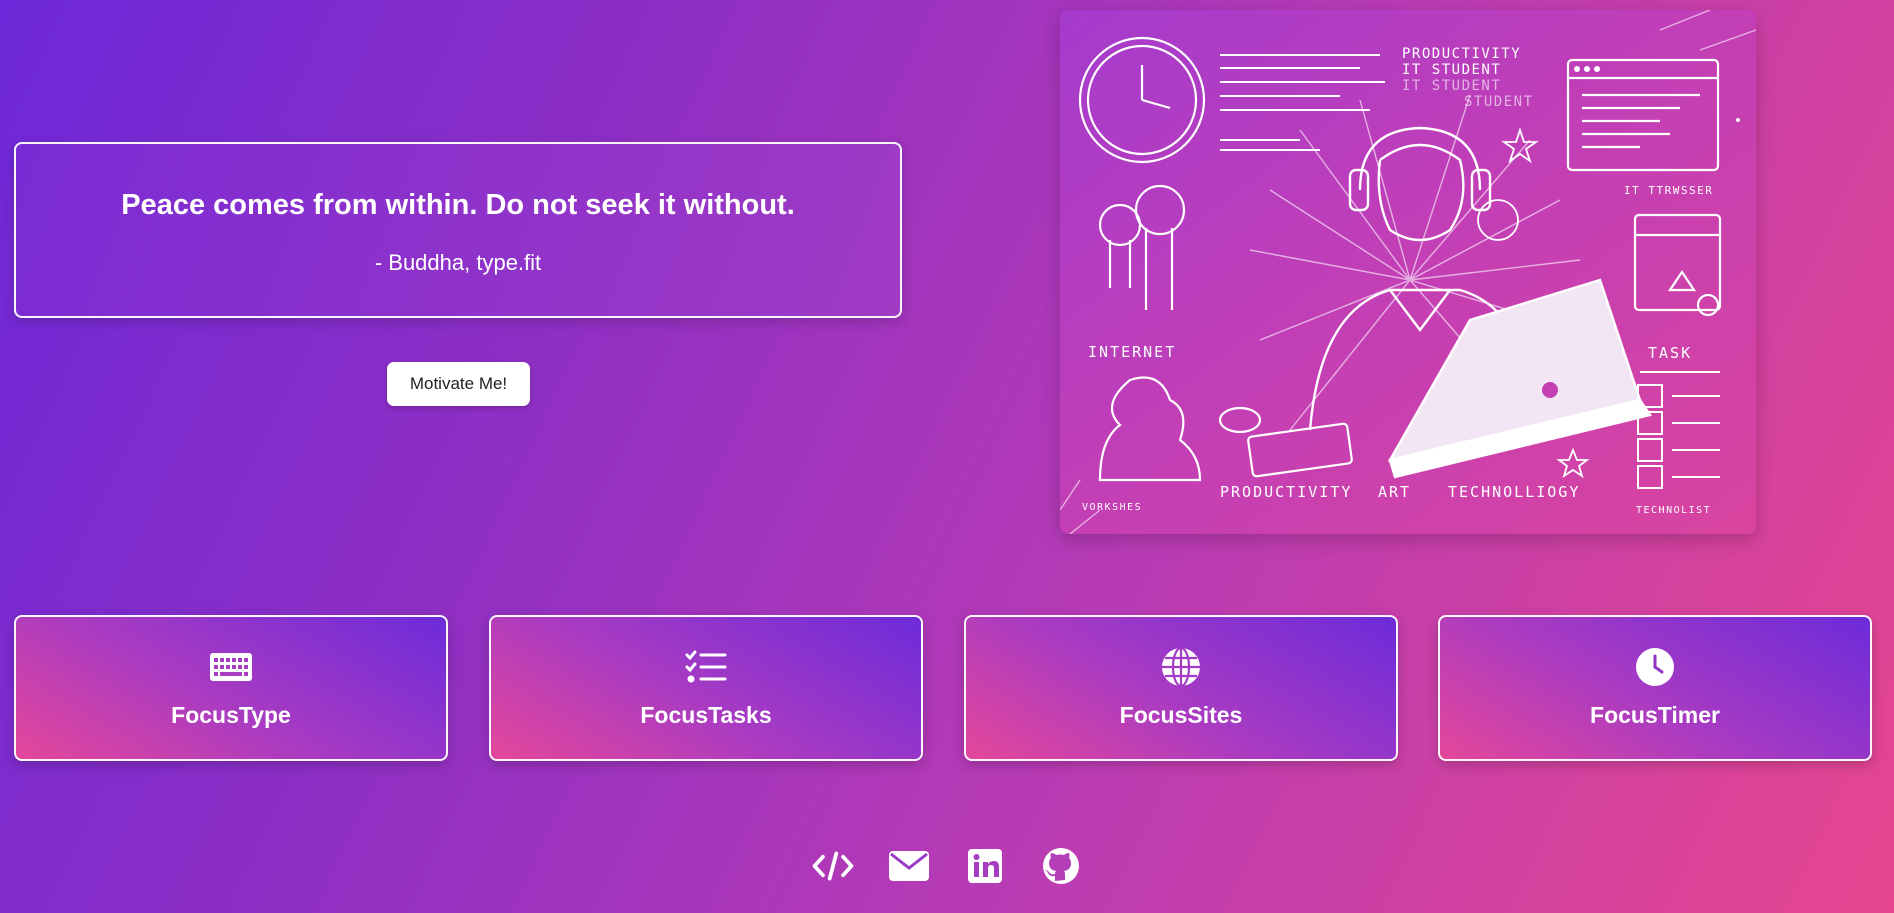 This screenshot has width=1894, height=913. I want to click on ill-label-workshops: VORKSHES, so click(1112, 507).